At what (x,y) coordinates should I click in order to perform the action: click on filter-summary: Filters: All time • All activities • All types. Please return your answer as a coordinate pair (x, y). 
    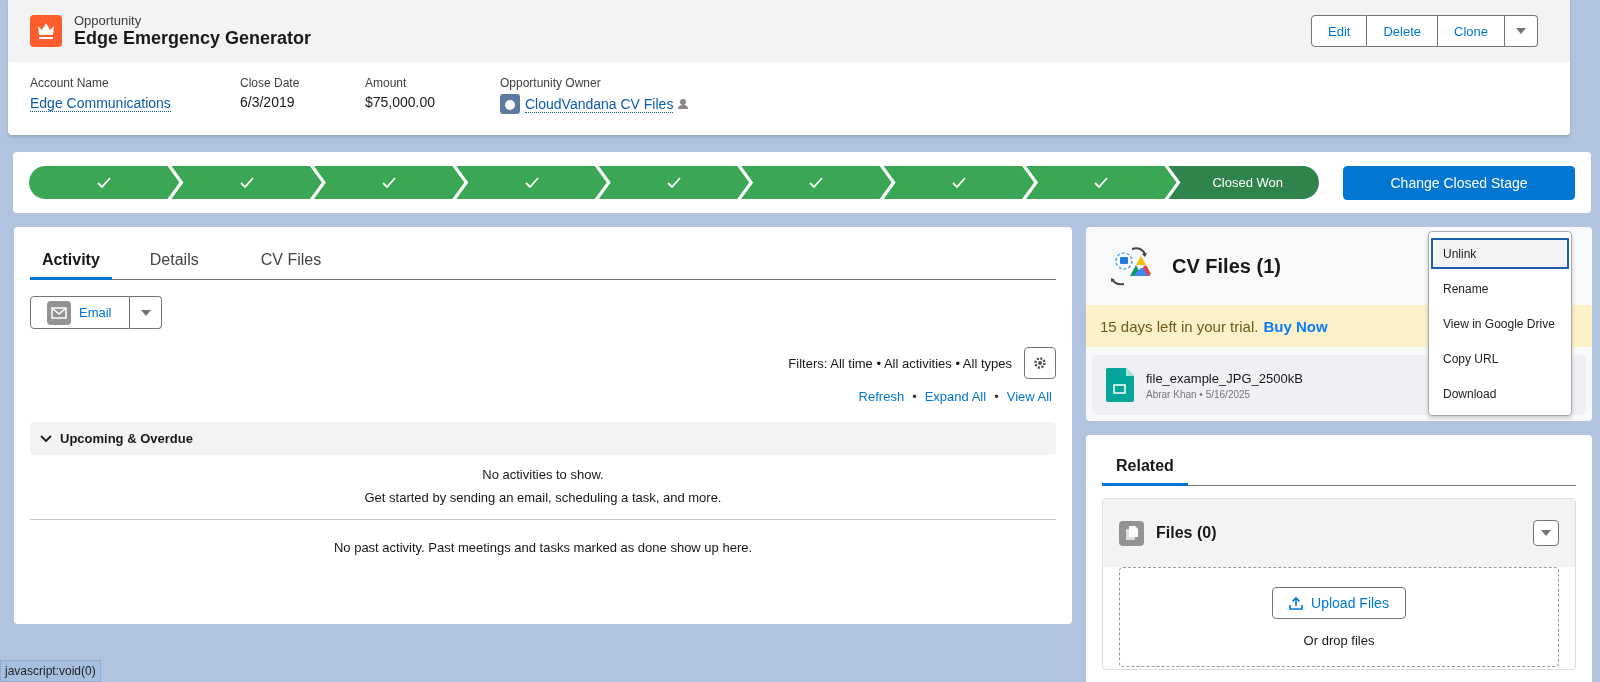
    Looking at the image, I should click on (900, 363).